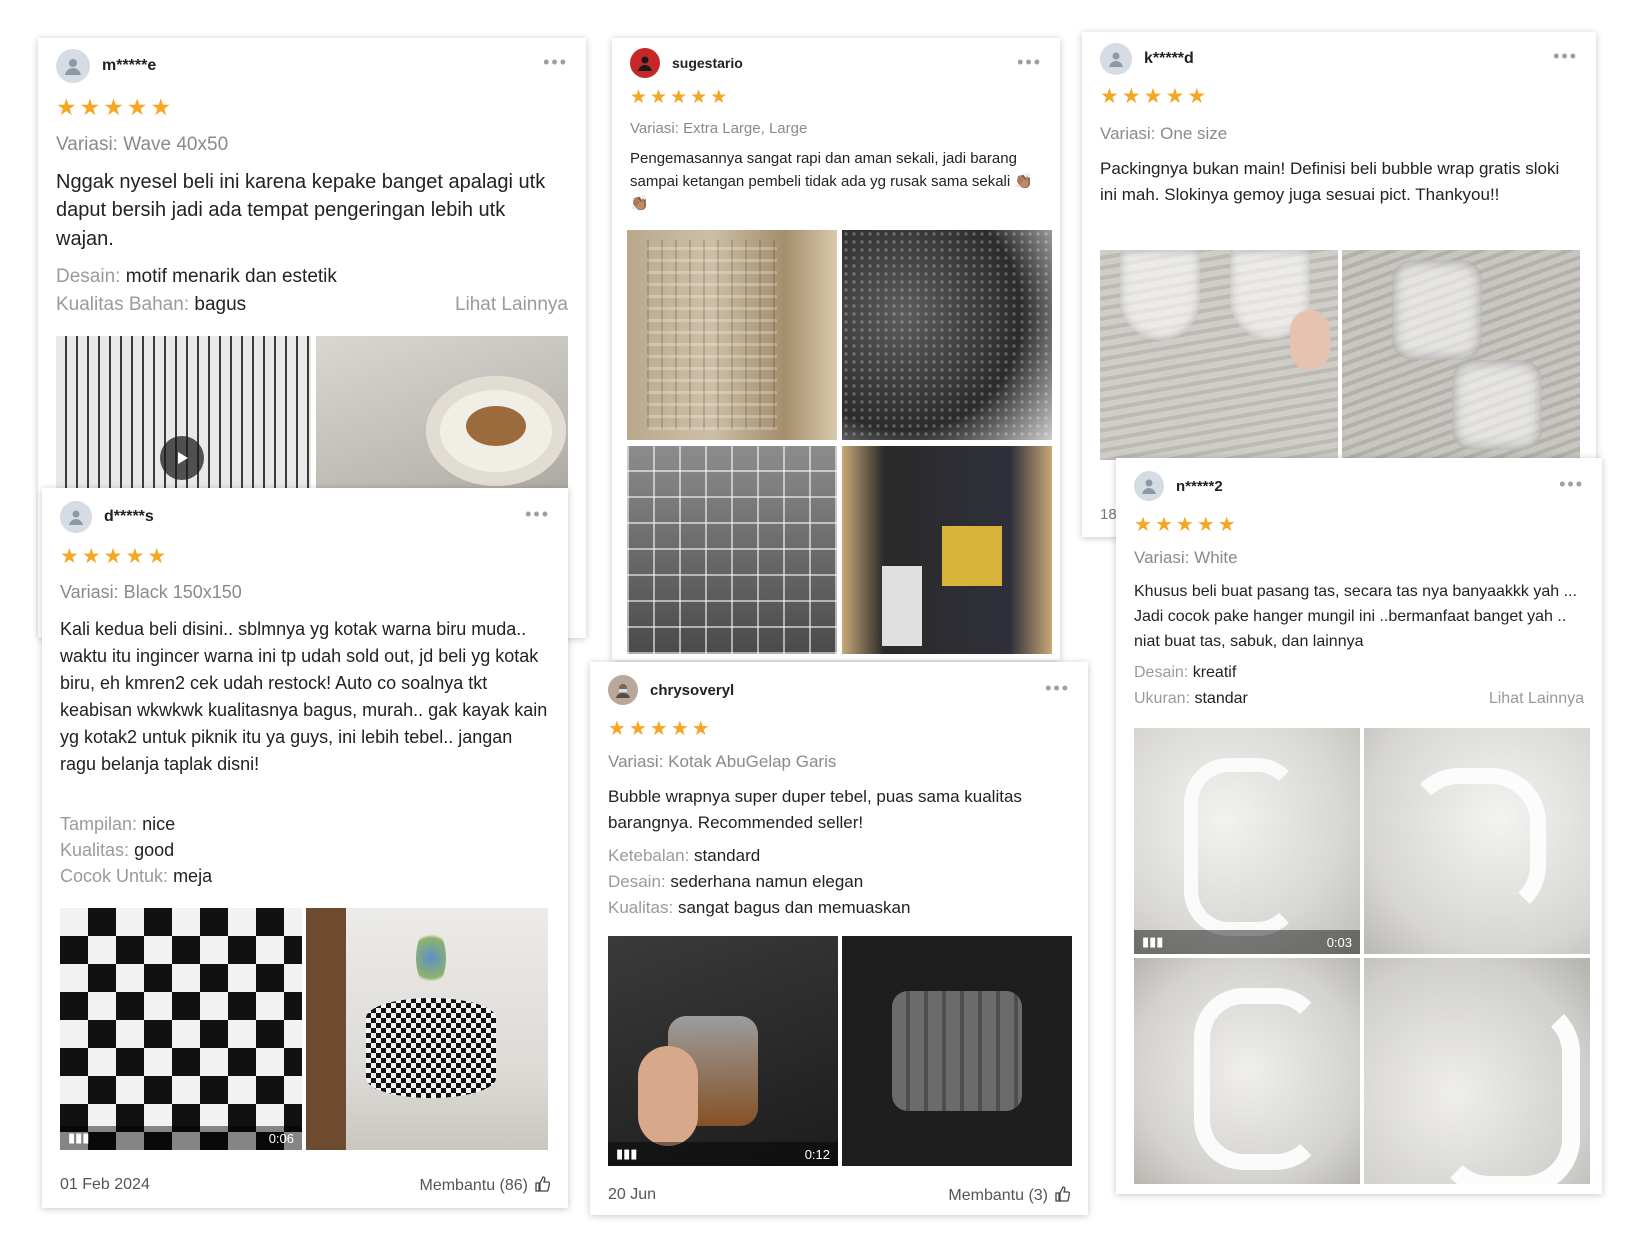 The width and height of the screenshot is (1636, 1240). What do you see at coordinates (220, 304) in the screenshot?
I see `attribute-value: bagus` at bounding box center [220, 304].